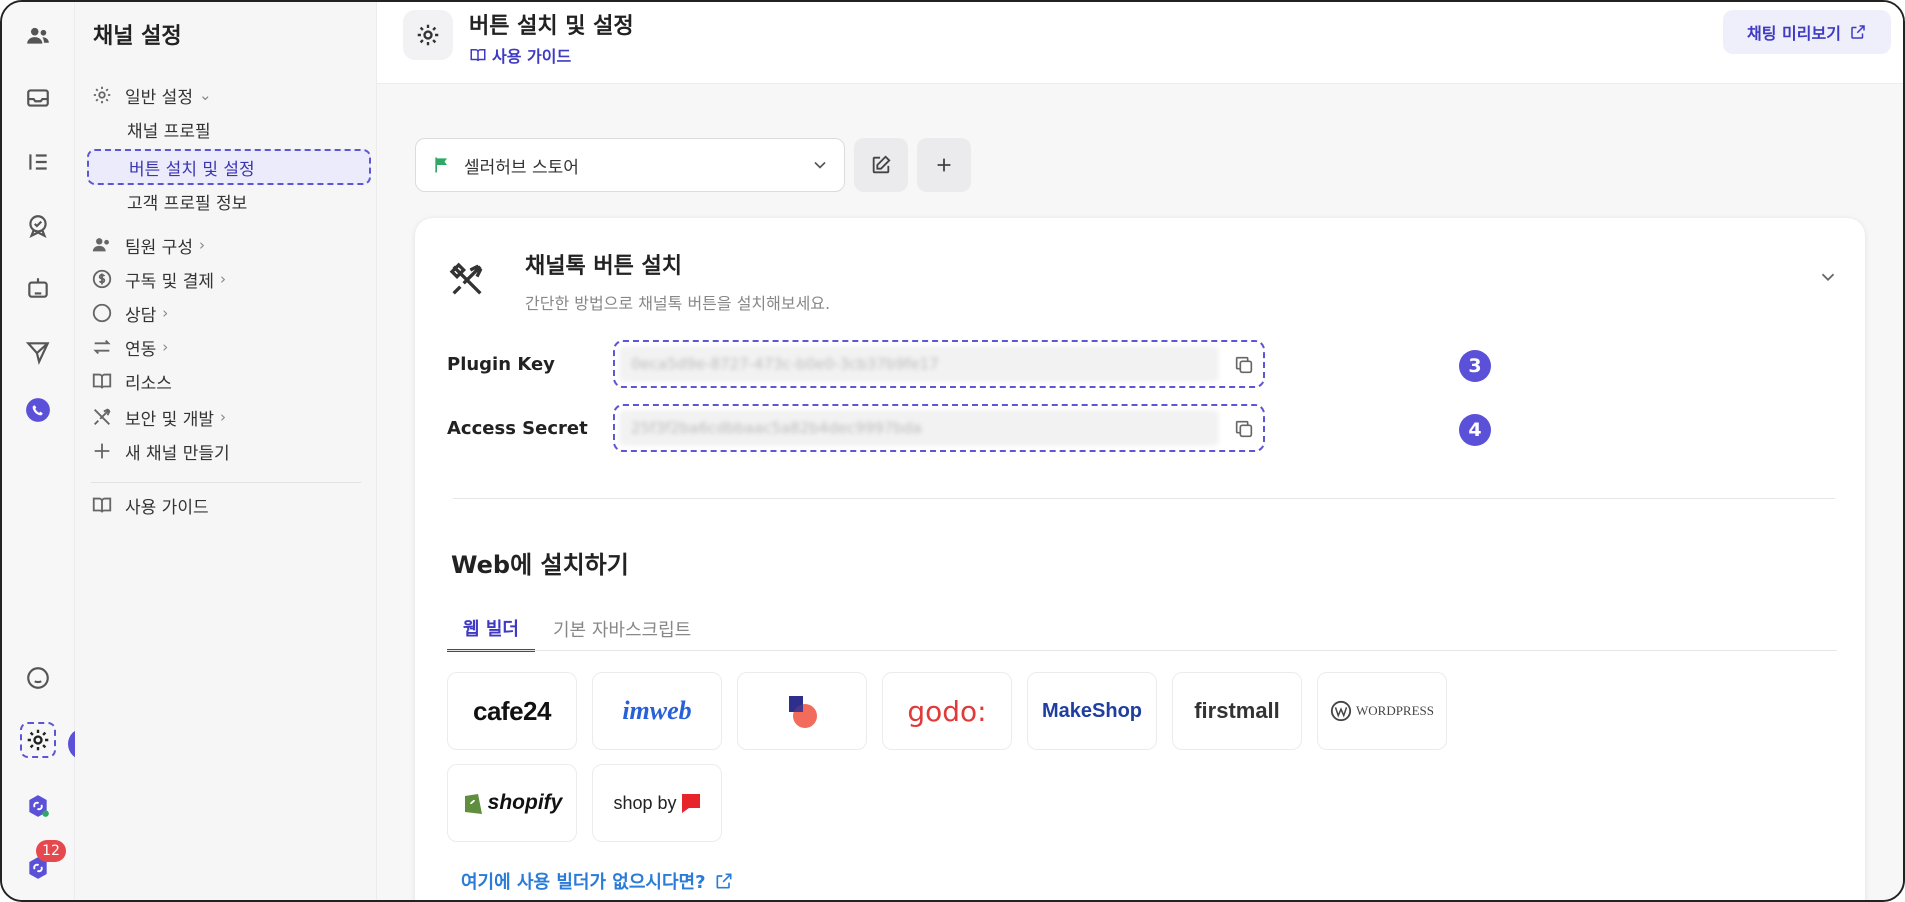 The image size is (1905, 902). I want to click on builder-wordpress: WordPress, so click(1382, 711).